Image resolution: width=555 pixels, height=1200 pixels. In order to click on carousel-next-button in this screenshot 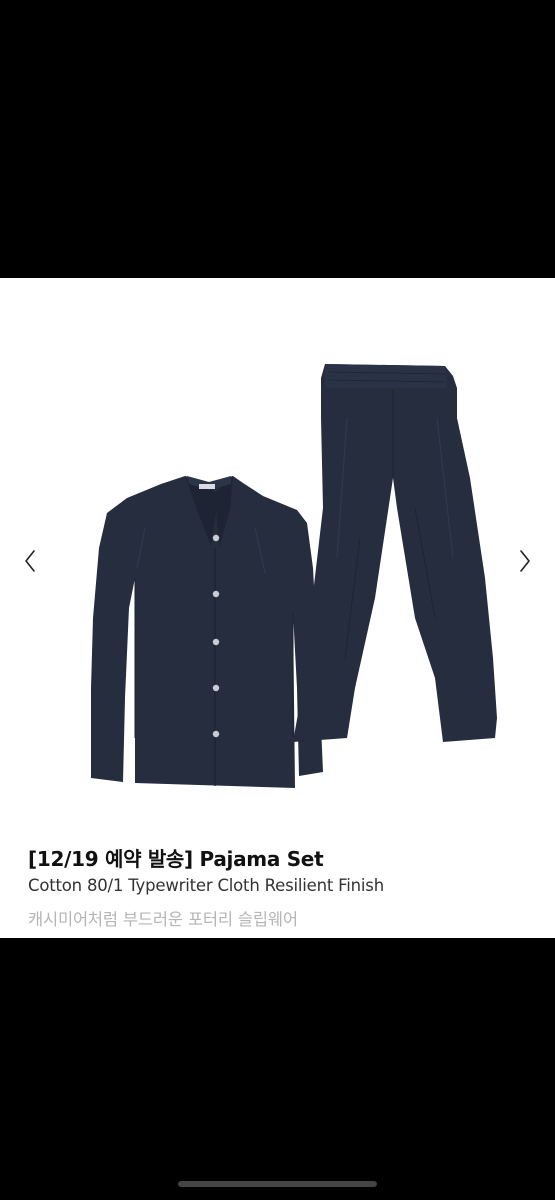, I will do `click(525, 561)`.